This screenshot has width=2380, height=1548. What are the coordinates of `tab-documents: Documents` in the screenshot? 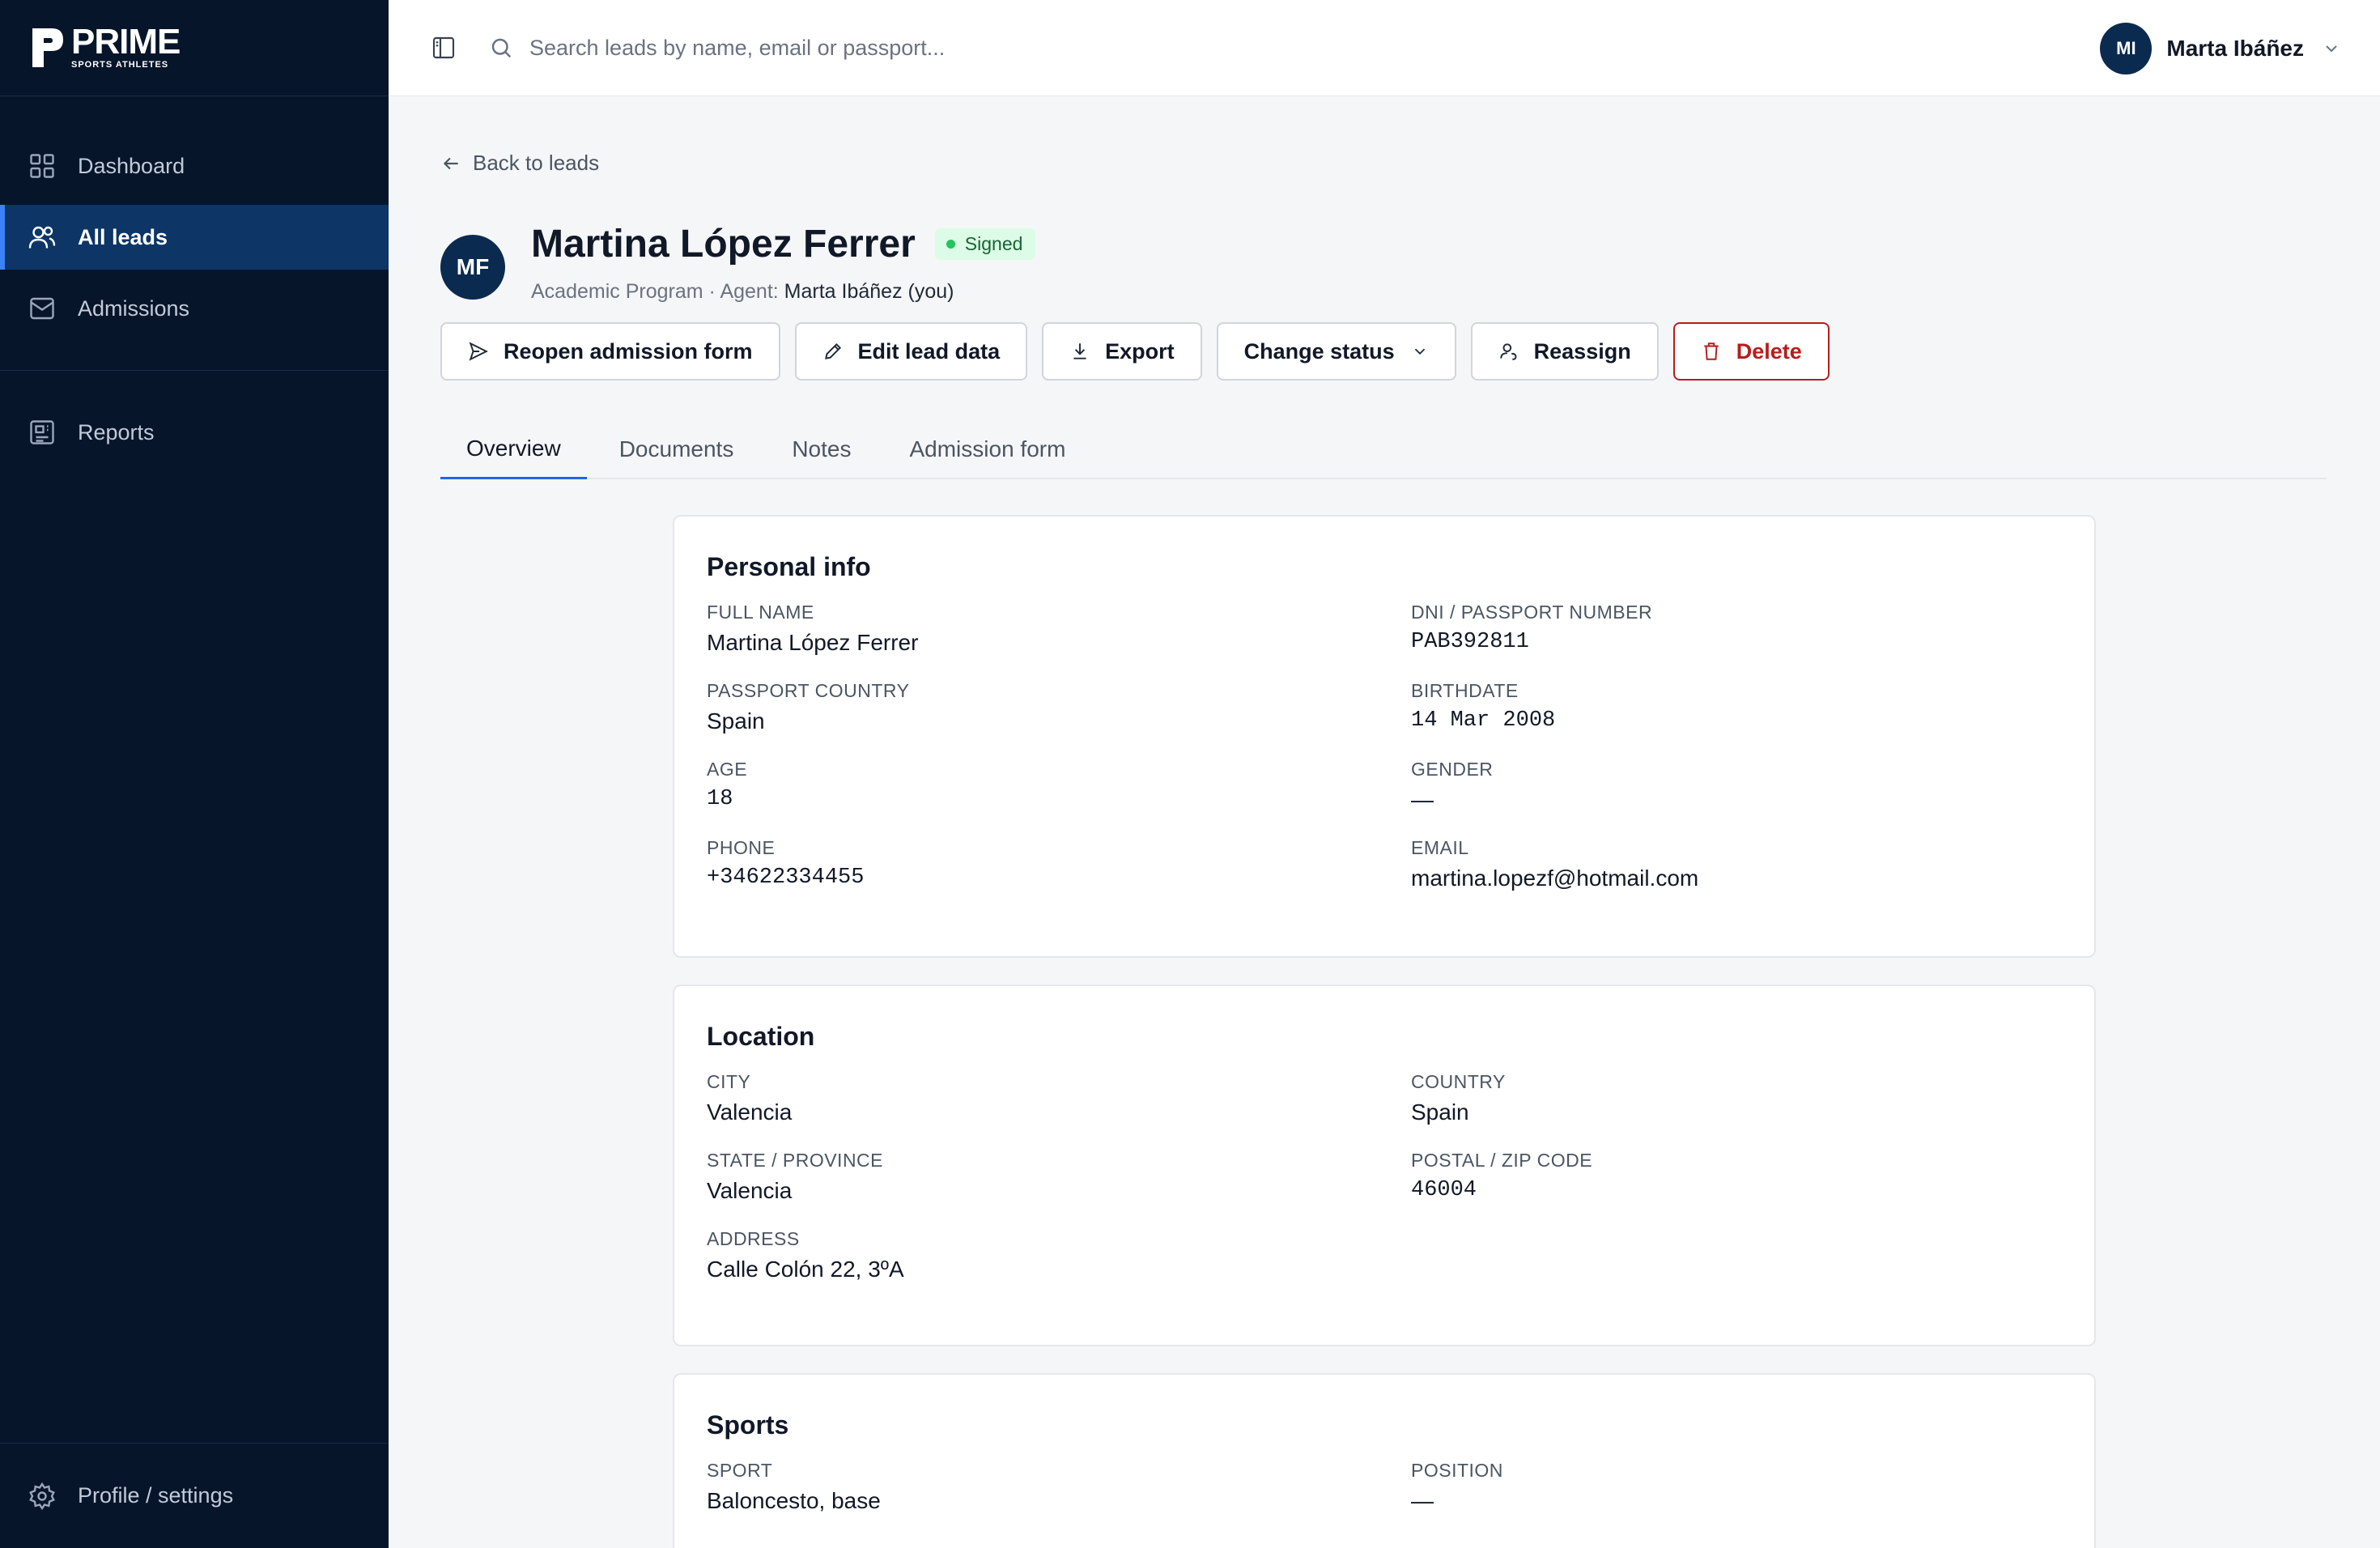 It's located at (677, 449).